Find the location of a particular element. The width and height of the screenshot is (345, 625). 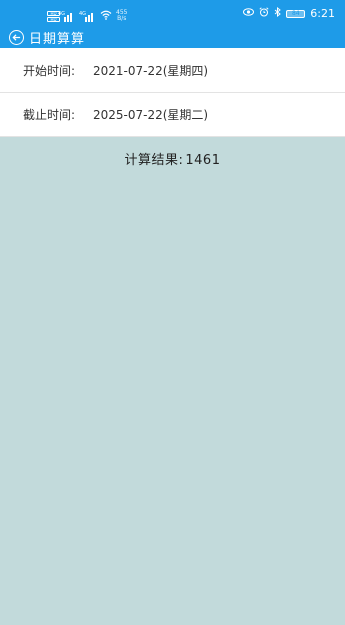

page-title: 日期算算 is located at coordinates (57, 39).